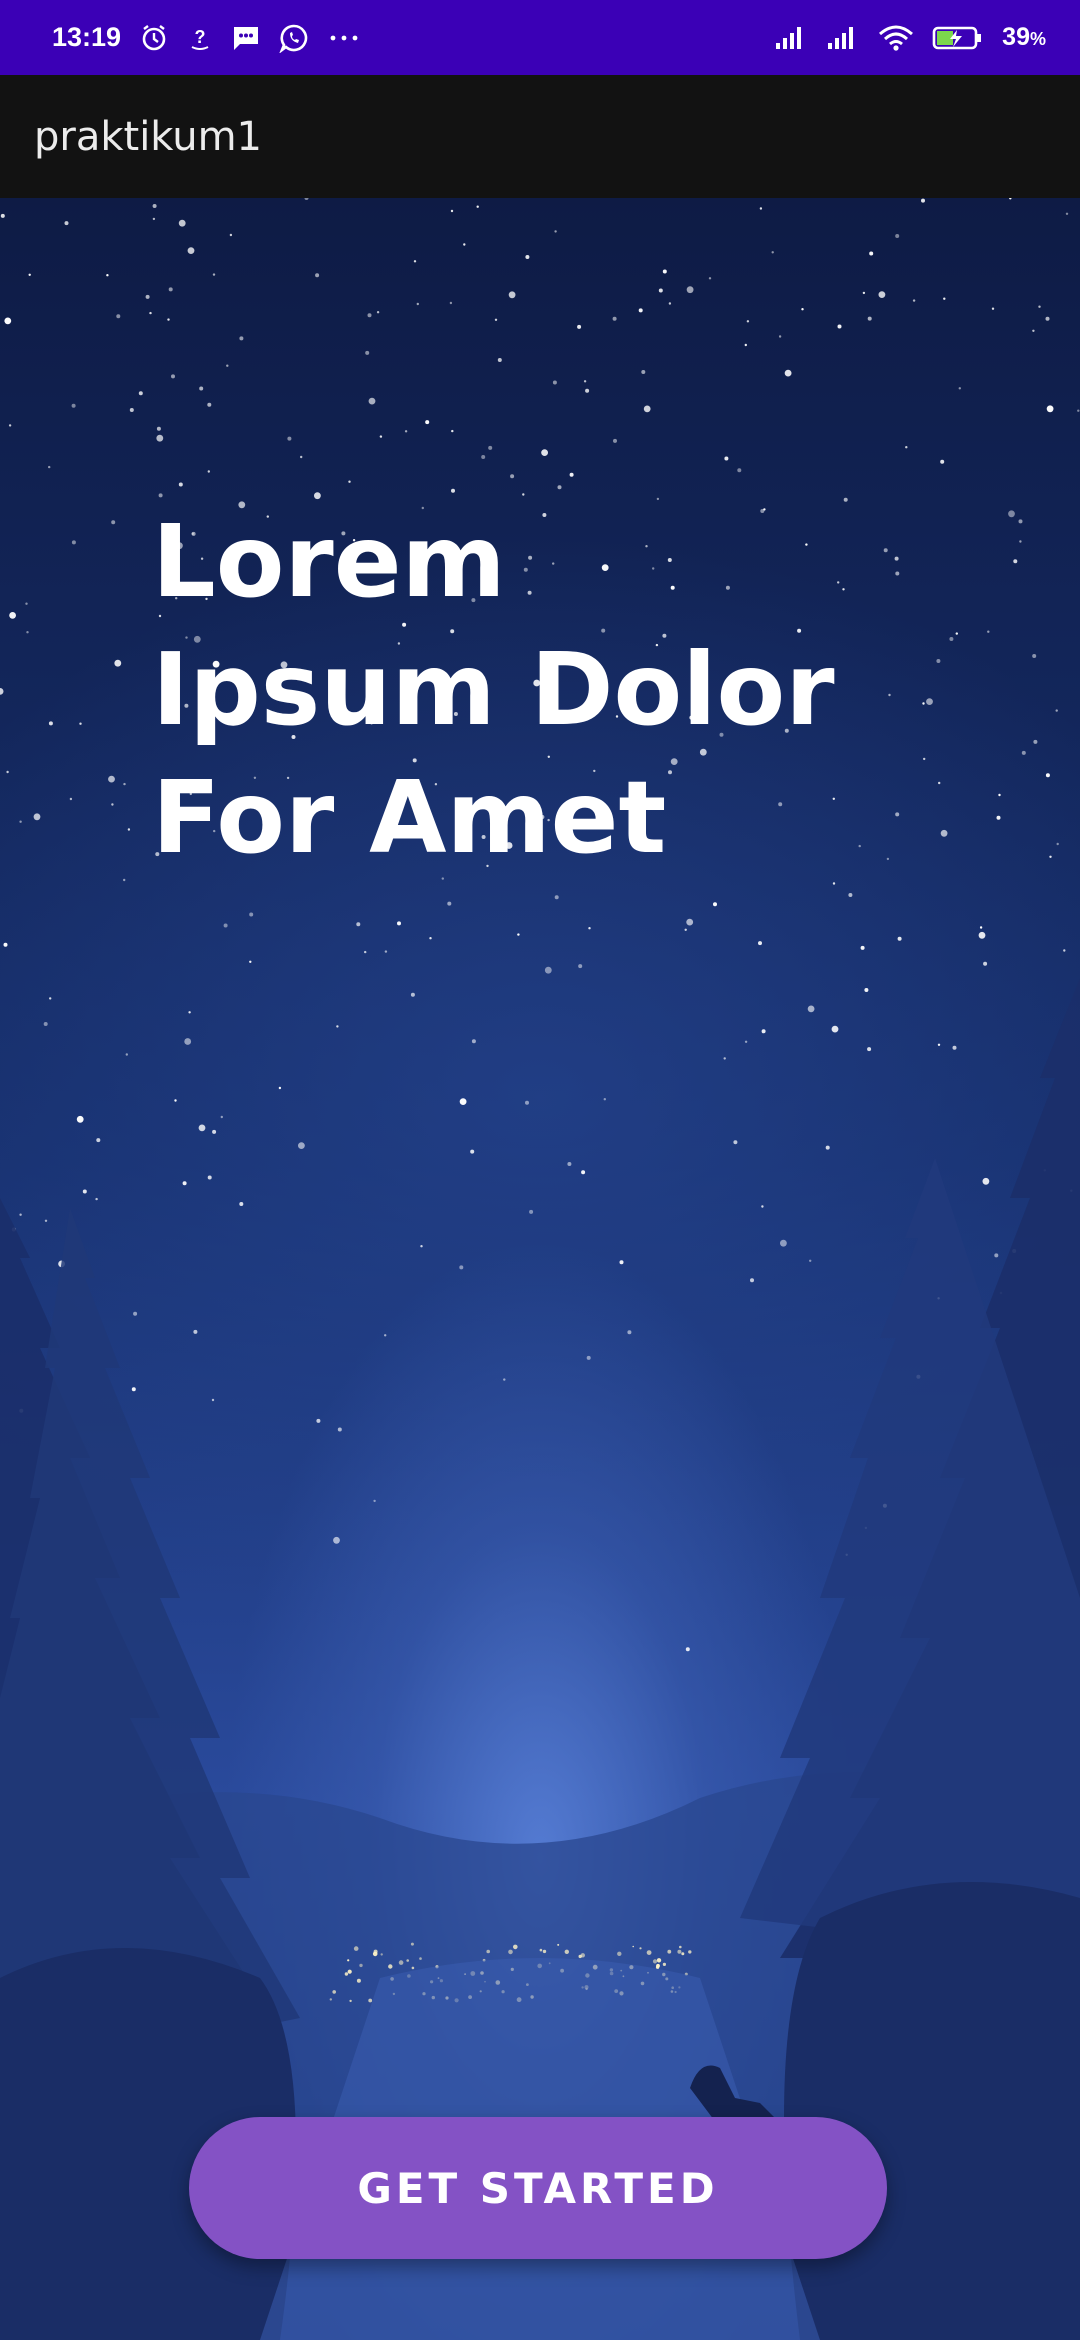  I want to click on whatsapp-icon, so click(294, 38).